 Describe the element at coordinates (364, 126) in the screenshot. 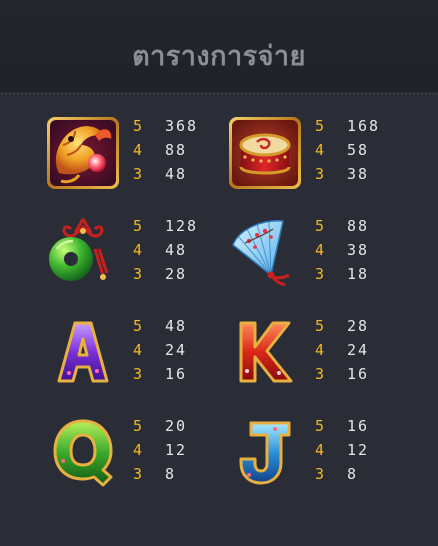

I see `payout-value: 168` at that location.